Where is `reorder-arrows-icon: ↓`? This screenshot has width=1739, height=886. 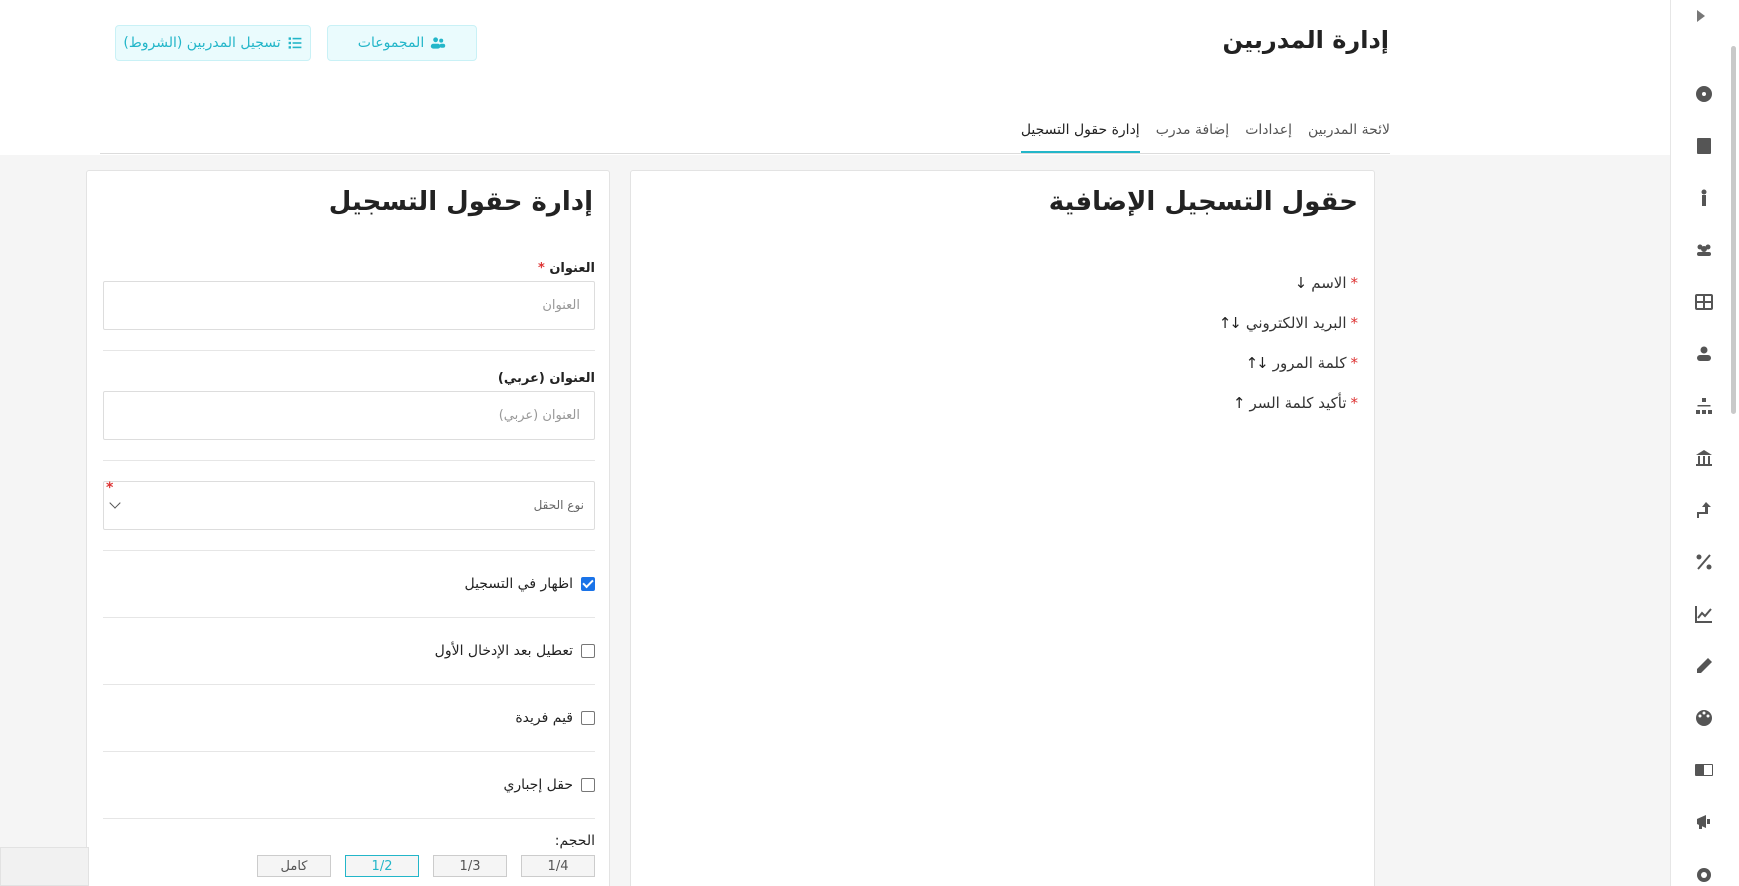 reorder-arrows-icon: ↓ is located at coordinates (1301, 283).